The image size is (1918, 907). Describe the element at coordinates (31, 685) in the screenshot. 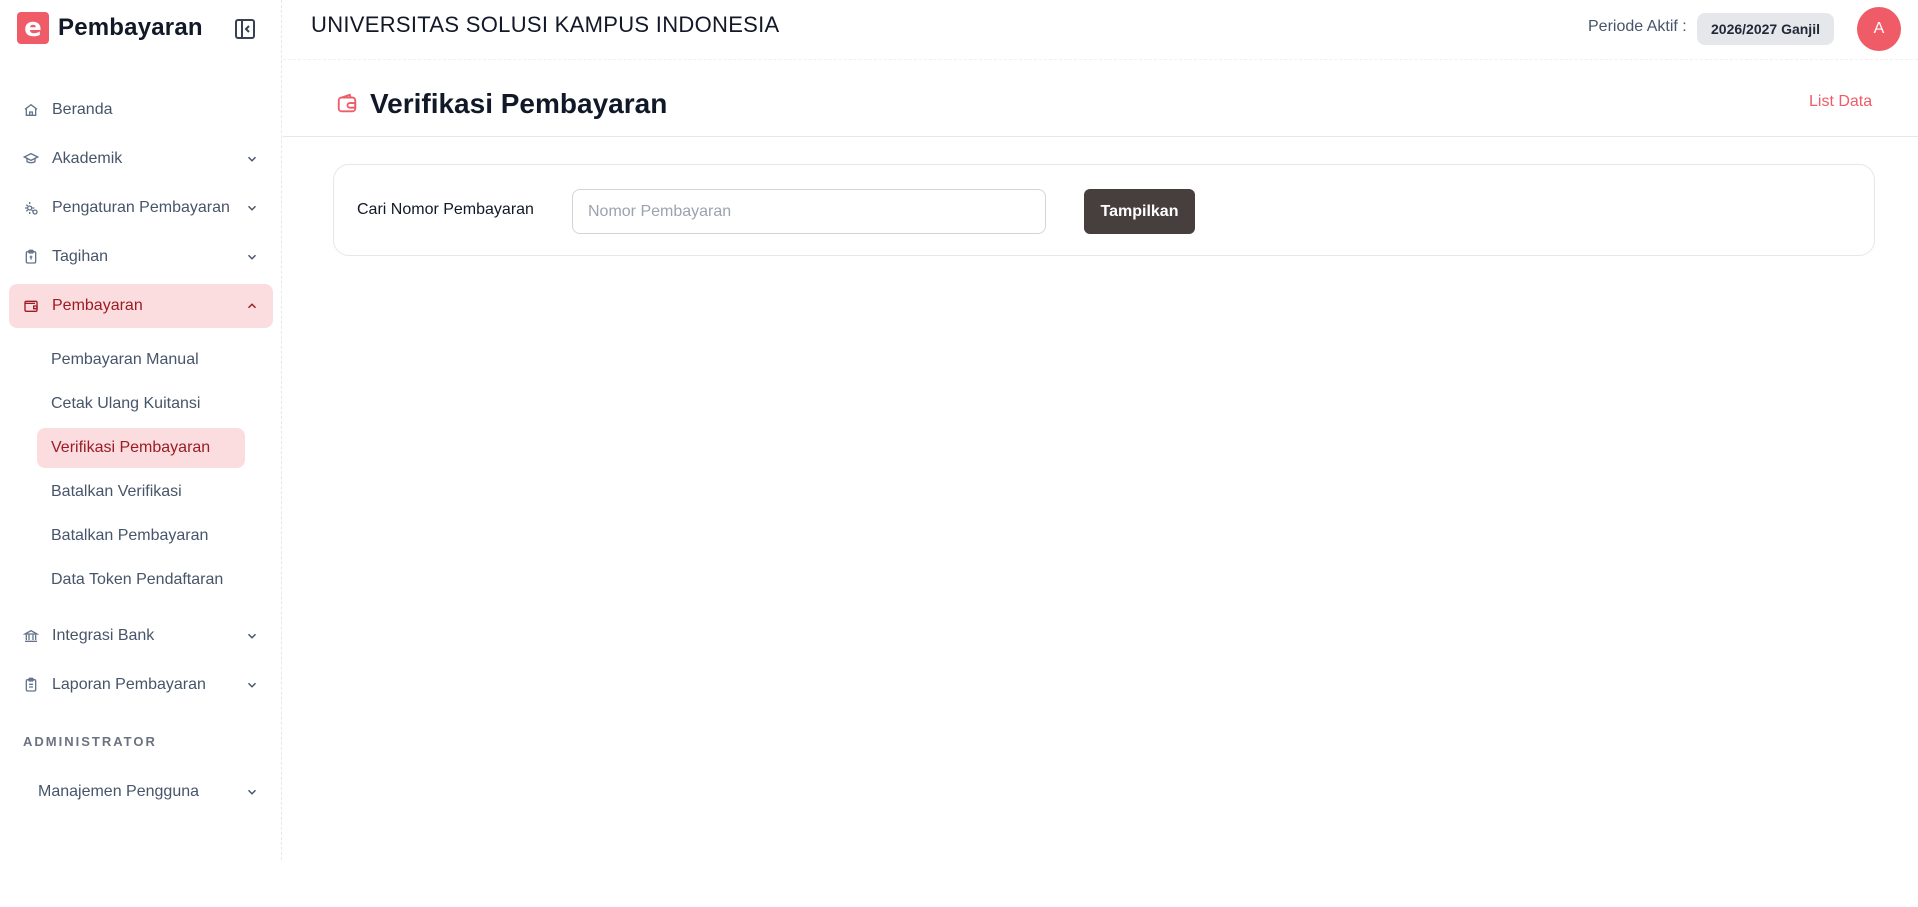

I see `report-icon` at that location.